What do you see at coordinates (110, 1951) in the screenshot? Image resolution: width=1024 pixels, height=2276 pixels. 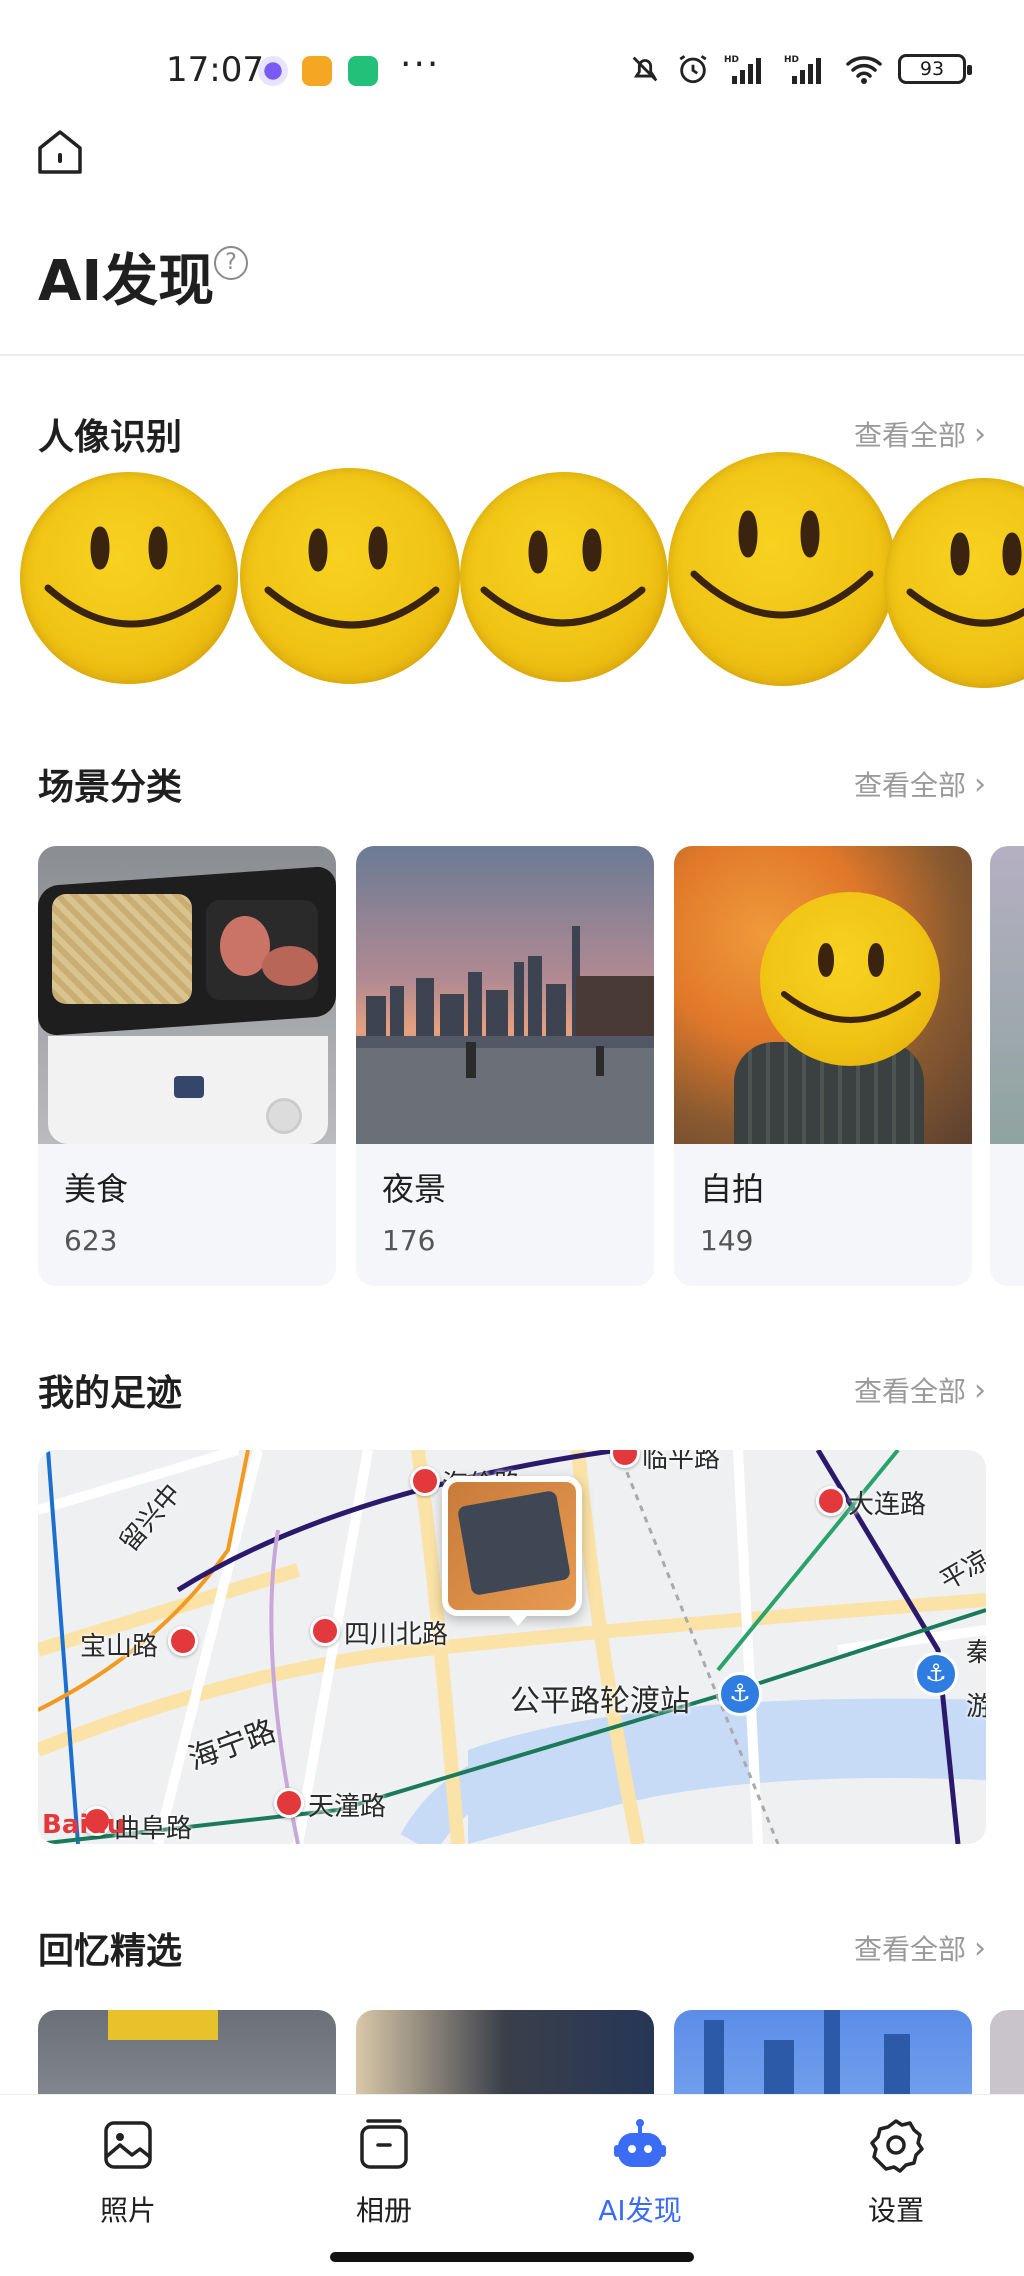 I see `section-title-memories: 回忆精选` at bounding box center [110, 1951].